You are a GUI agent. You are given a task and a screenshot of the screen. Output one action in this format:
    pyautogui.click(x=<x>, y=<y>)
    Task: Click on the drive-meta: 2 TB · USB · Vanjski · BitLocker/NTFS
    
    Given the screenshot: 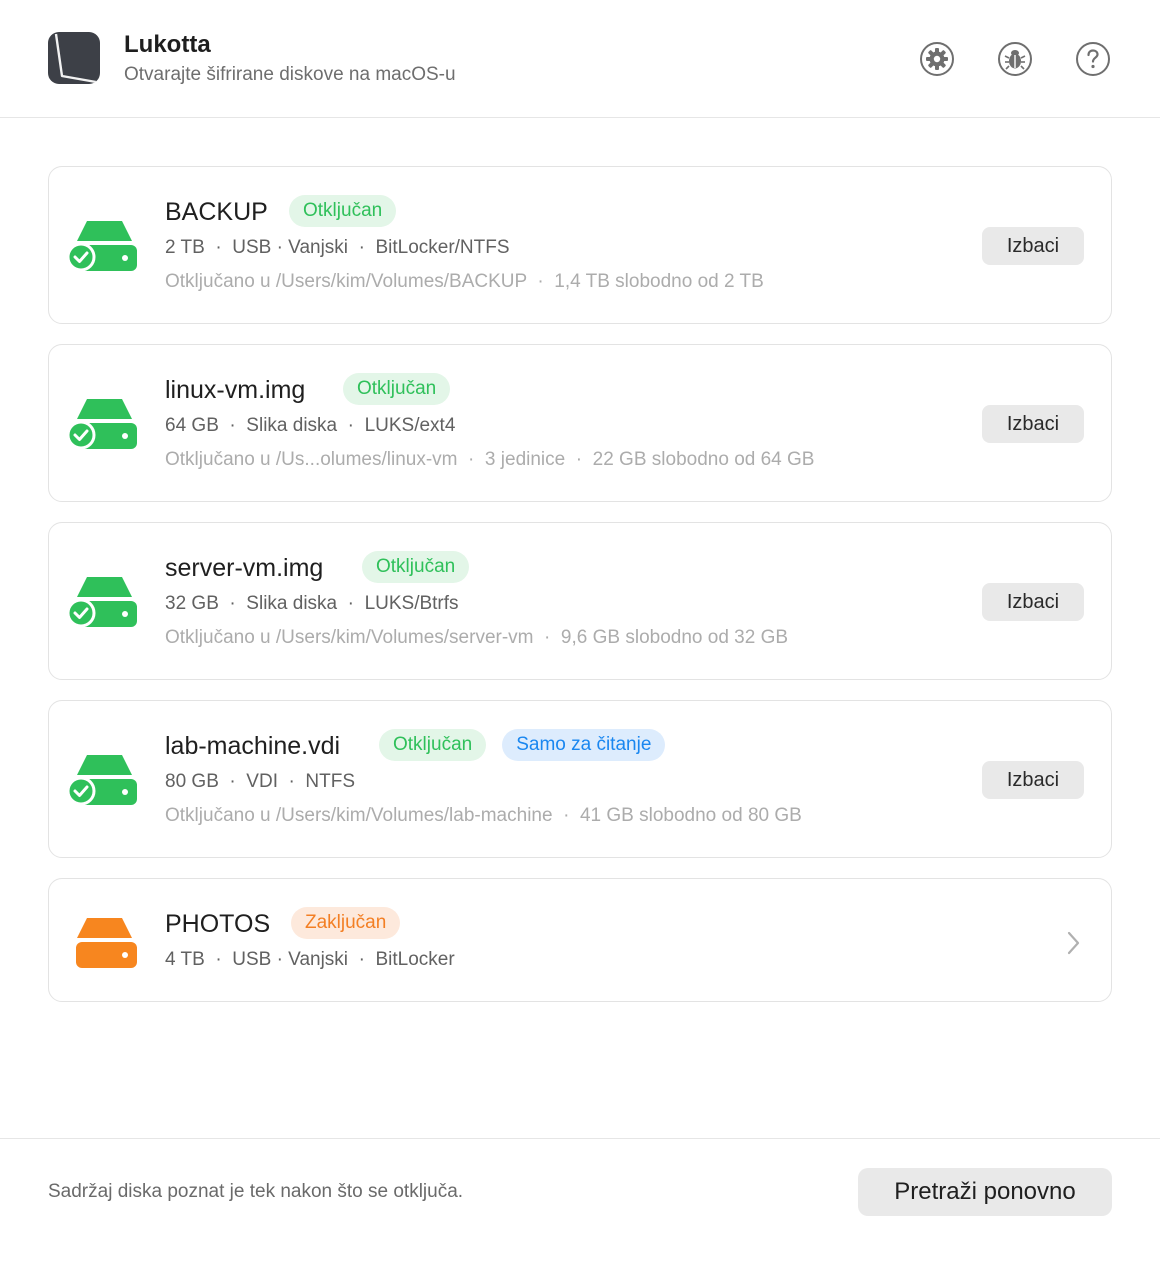 What is the action you would take?
    pyautogui.click(x=337, y=247)
    